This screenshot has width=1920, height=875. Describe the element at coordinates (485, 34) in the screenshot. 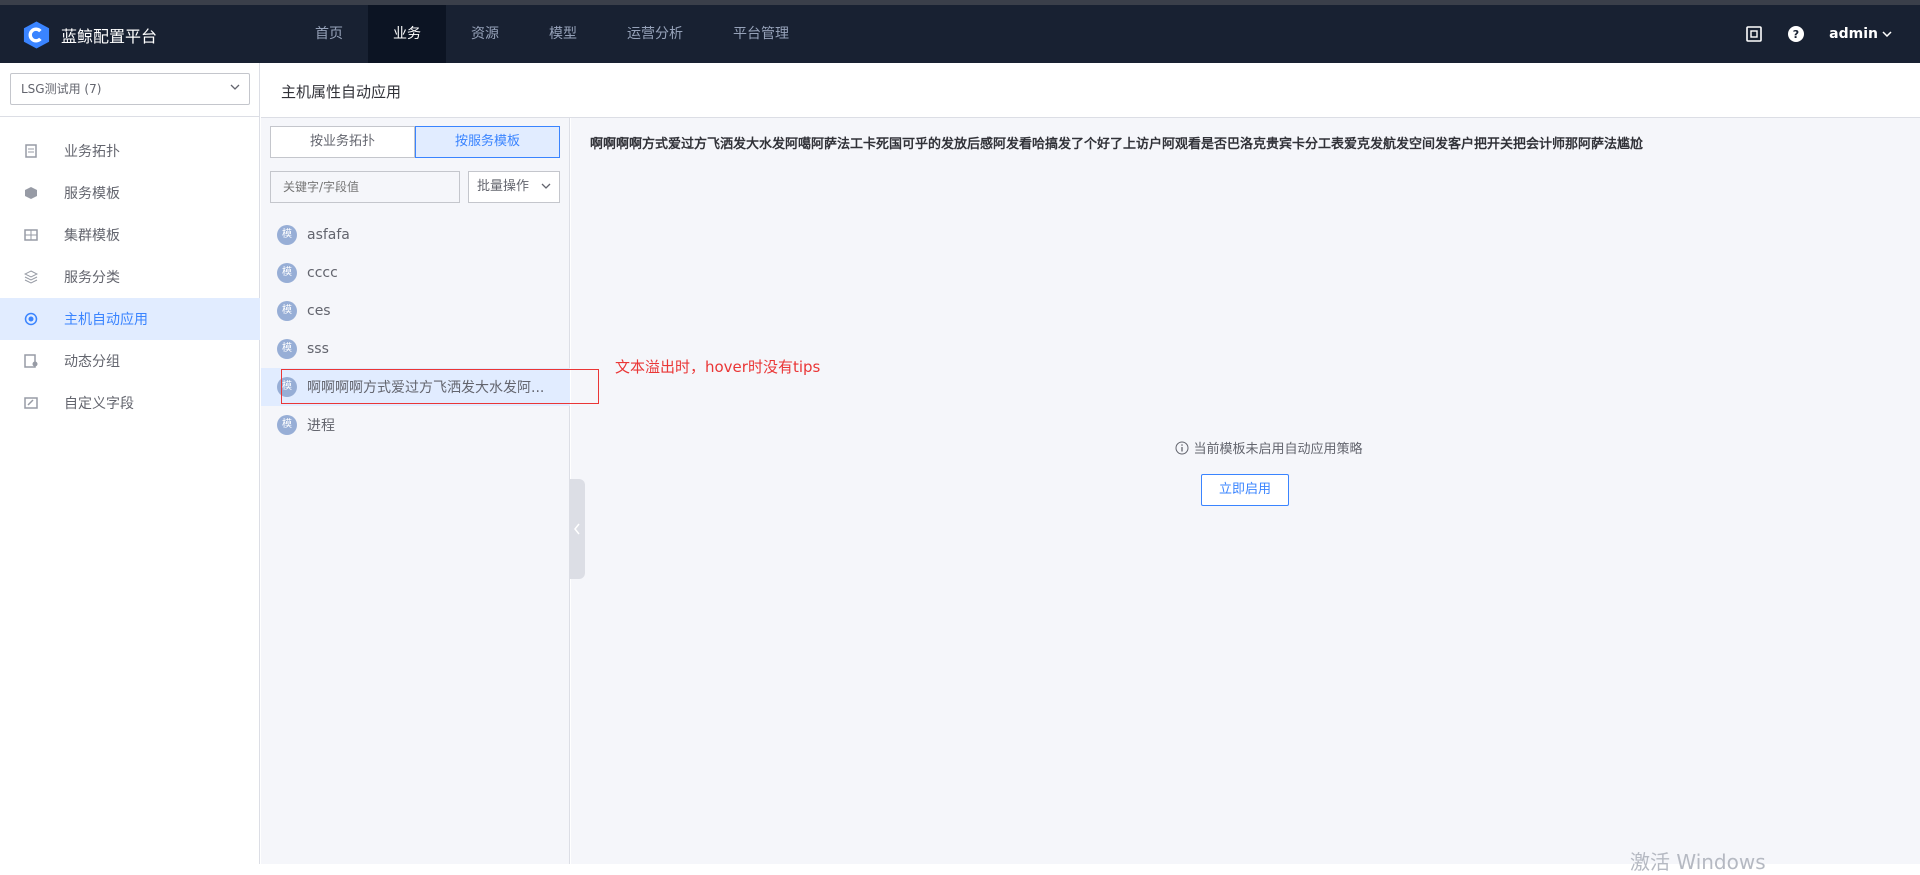

I see `nav-resource: 资源` at that location.